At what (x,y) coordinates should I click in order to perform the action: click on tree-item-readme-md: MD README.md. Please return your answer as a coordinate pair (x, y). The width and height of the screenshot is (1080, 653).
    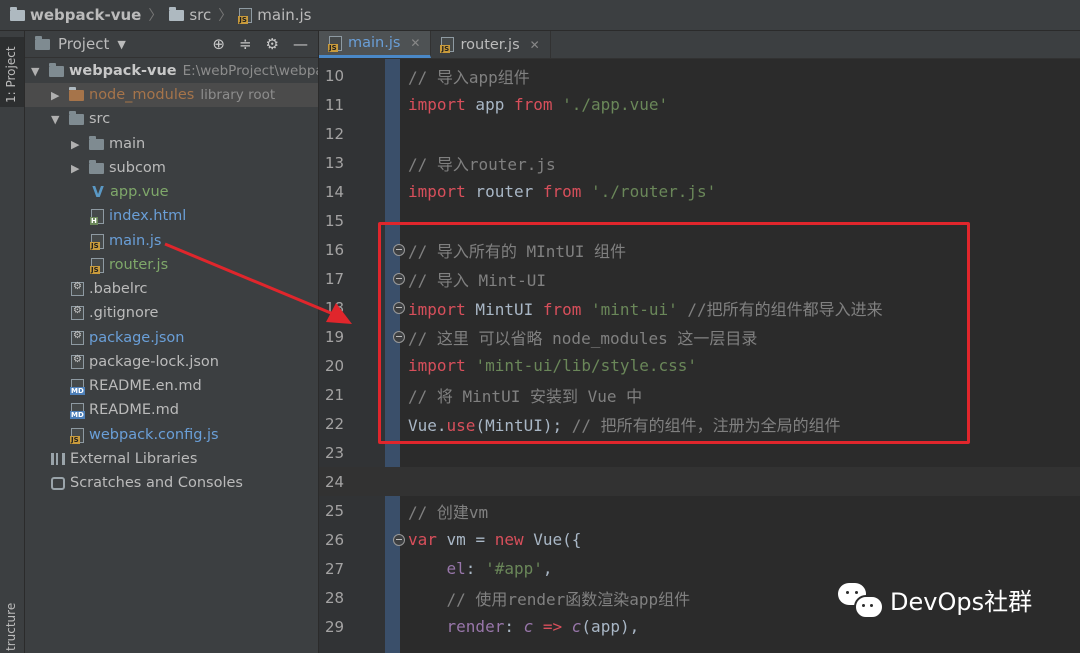
    Looking at the image, I should click on (171, 410).